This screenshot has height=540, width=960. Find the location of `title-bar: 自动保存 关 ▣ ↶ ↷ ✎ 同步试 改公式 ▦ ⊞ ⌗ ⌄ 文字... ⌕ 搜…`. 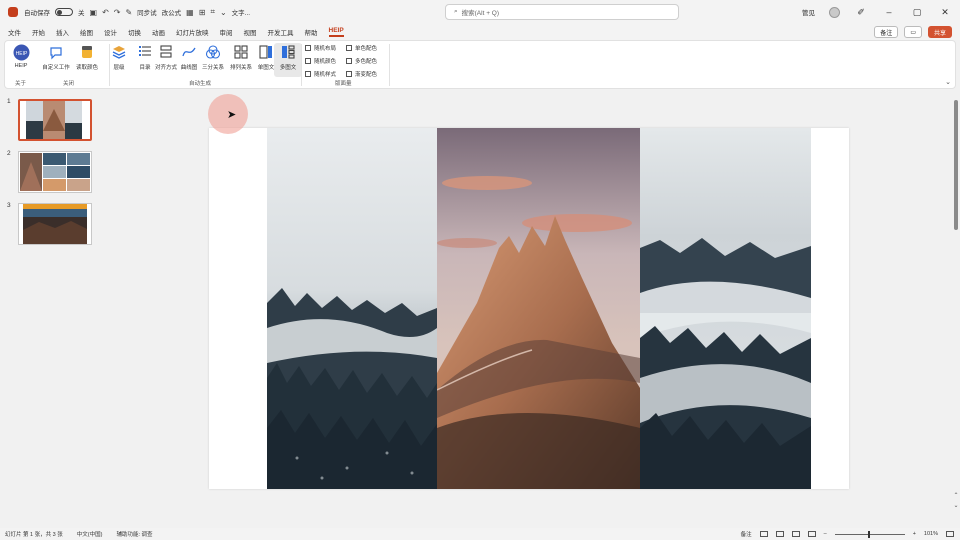

title-bar: 自动保存 关 ▣ ↶ ↷ ✎ 同步试 改公式 ▦ ⊞ ⌗ ⌄ 文字... ⌕ 搜… is located at coordinates (480, 12).